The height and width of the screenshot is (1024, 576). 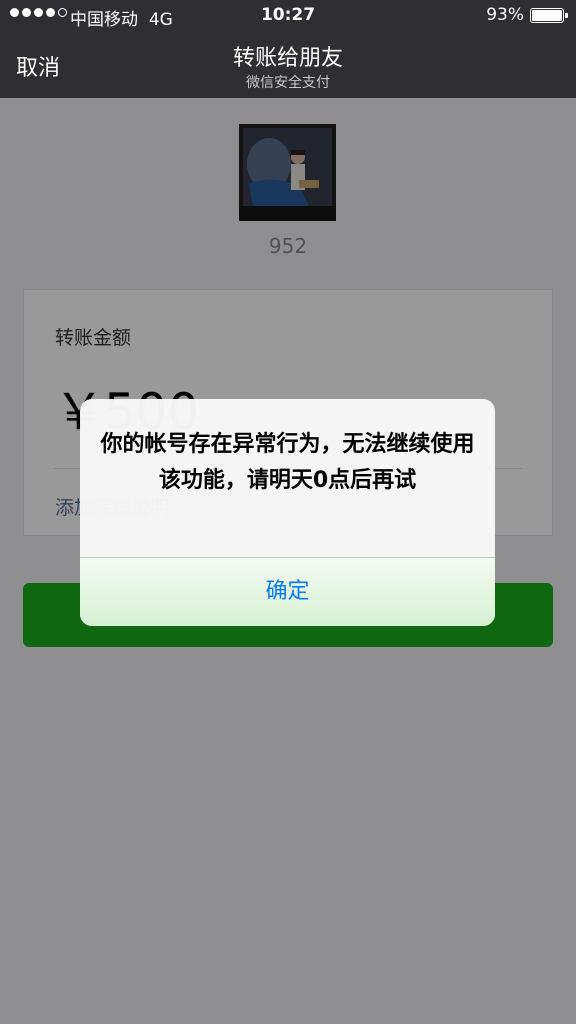 I want to click on battery-percent: 93%, so click(x=505, y=15).